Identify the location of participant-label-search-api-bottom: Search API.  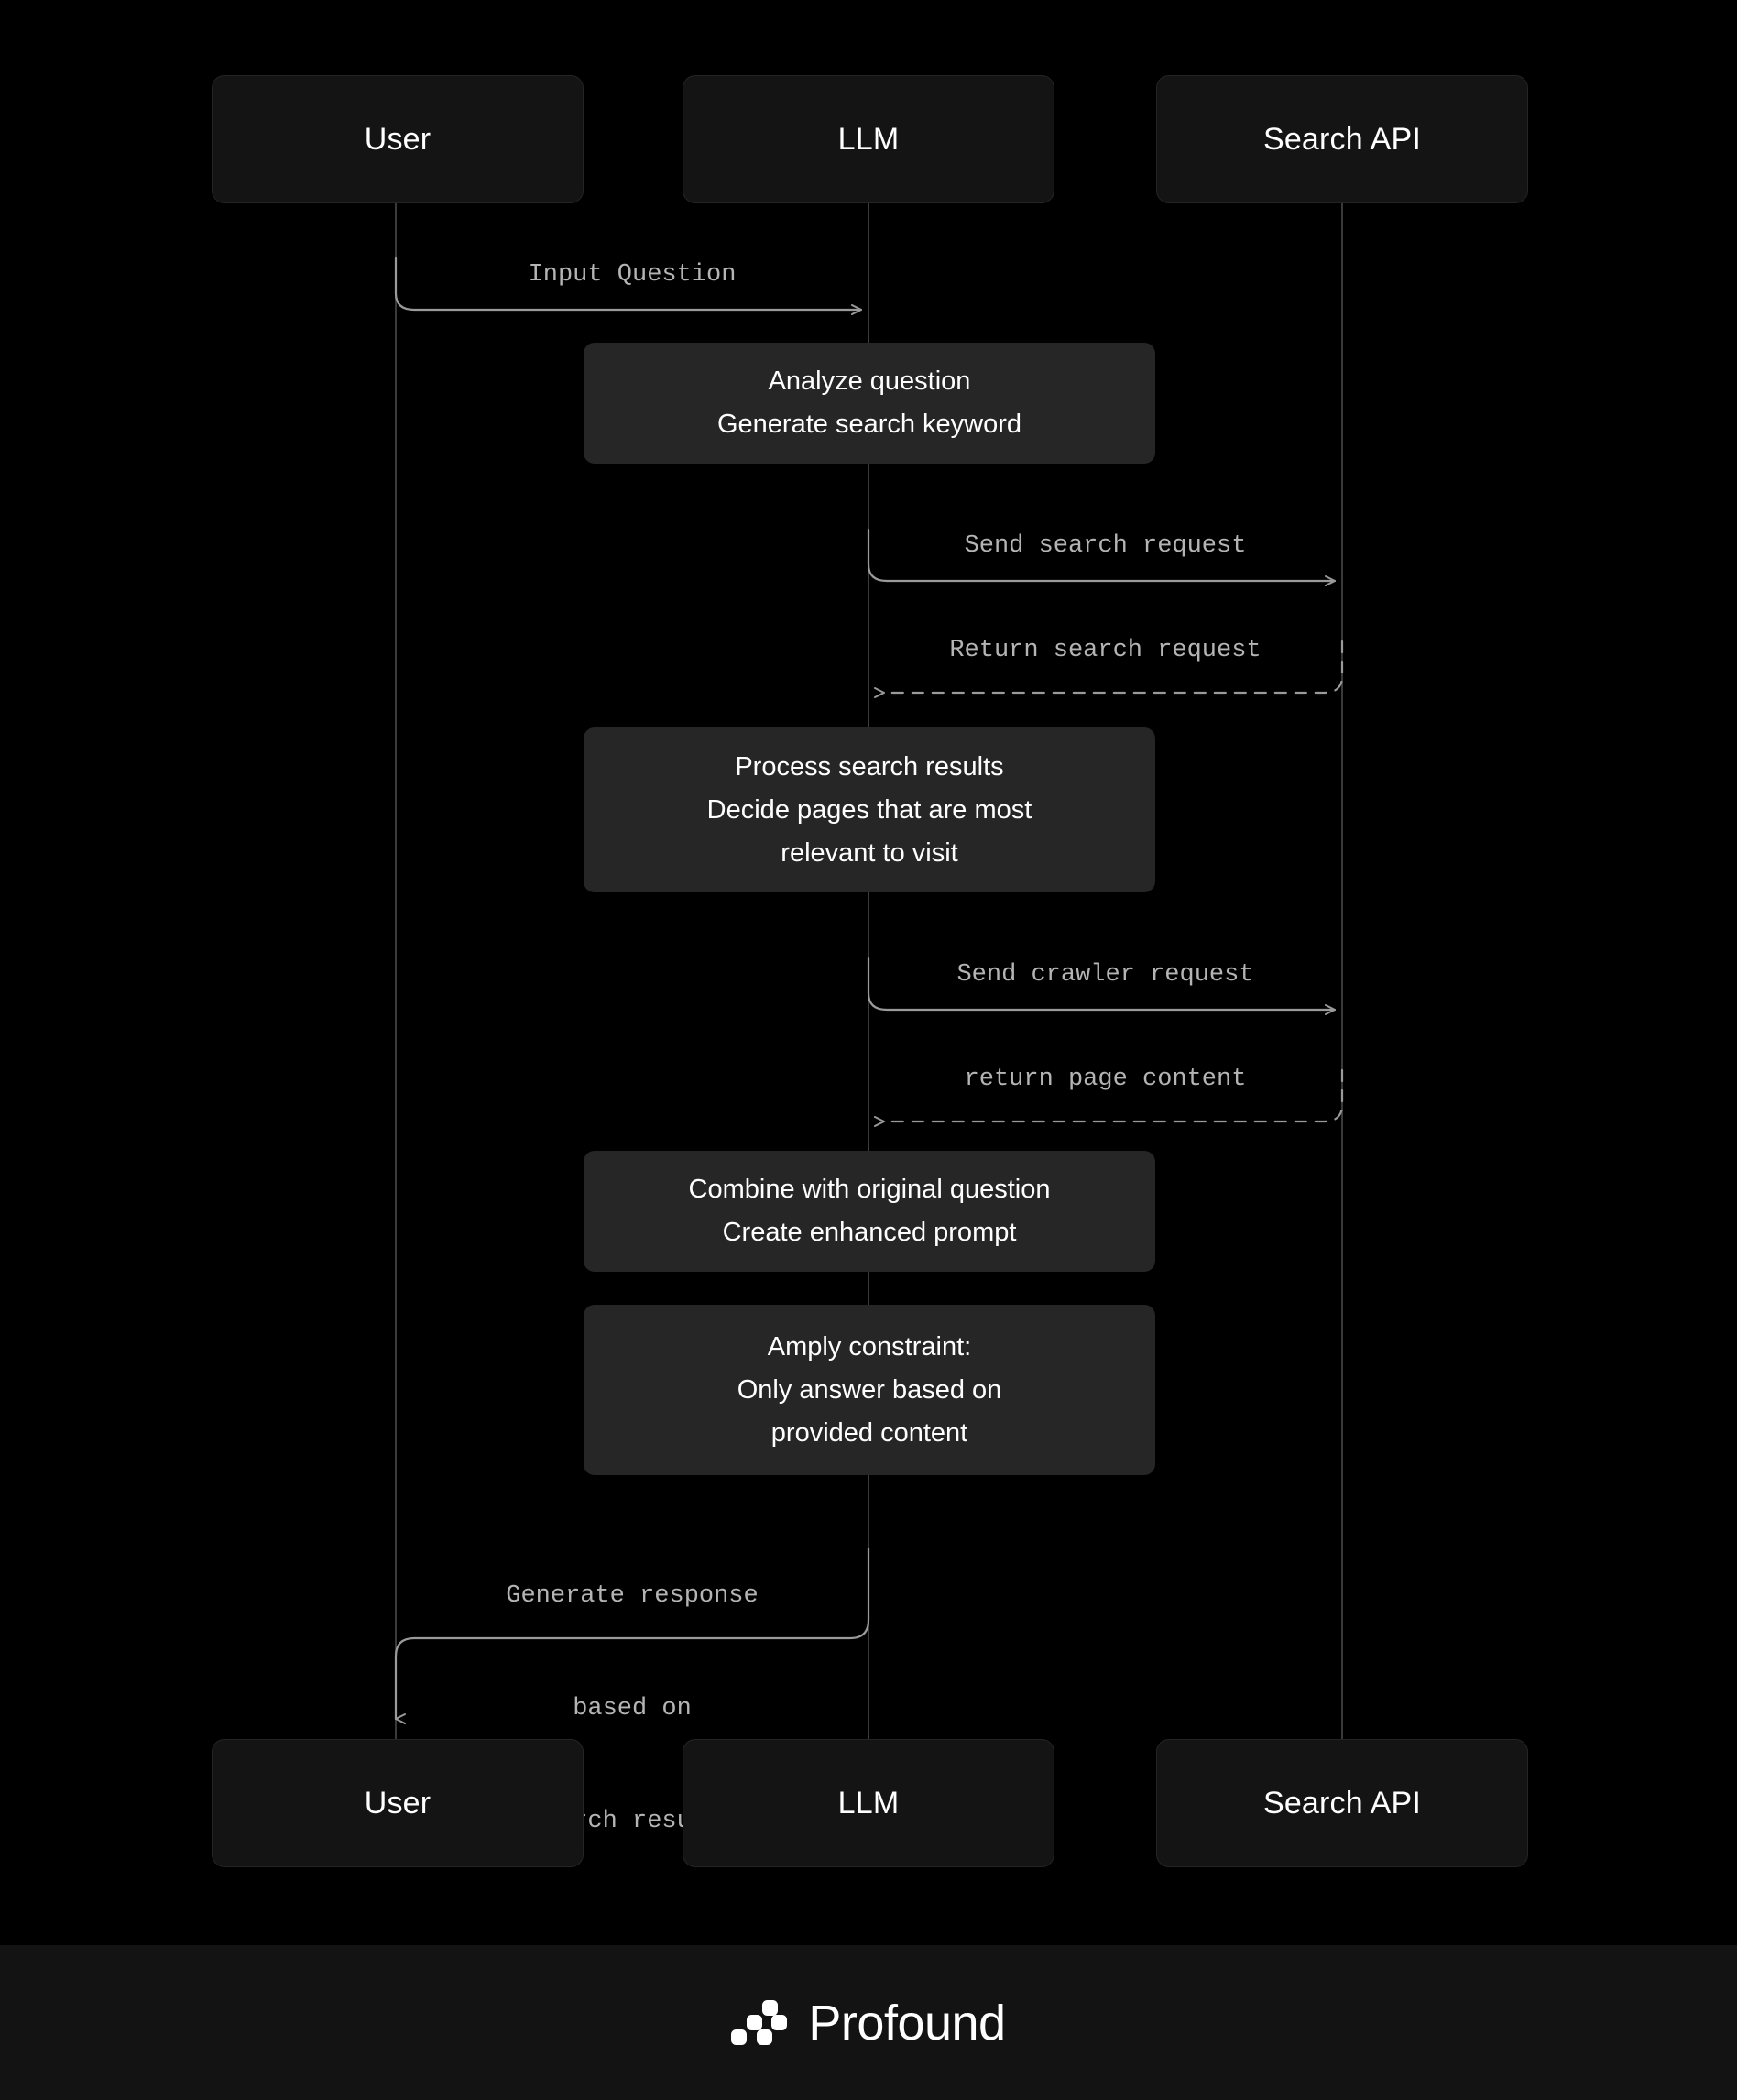
(1342, 1803).